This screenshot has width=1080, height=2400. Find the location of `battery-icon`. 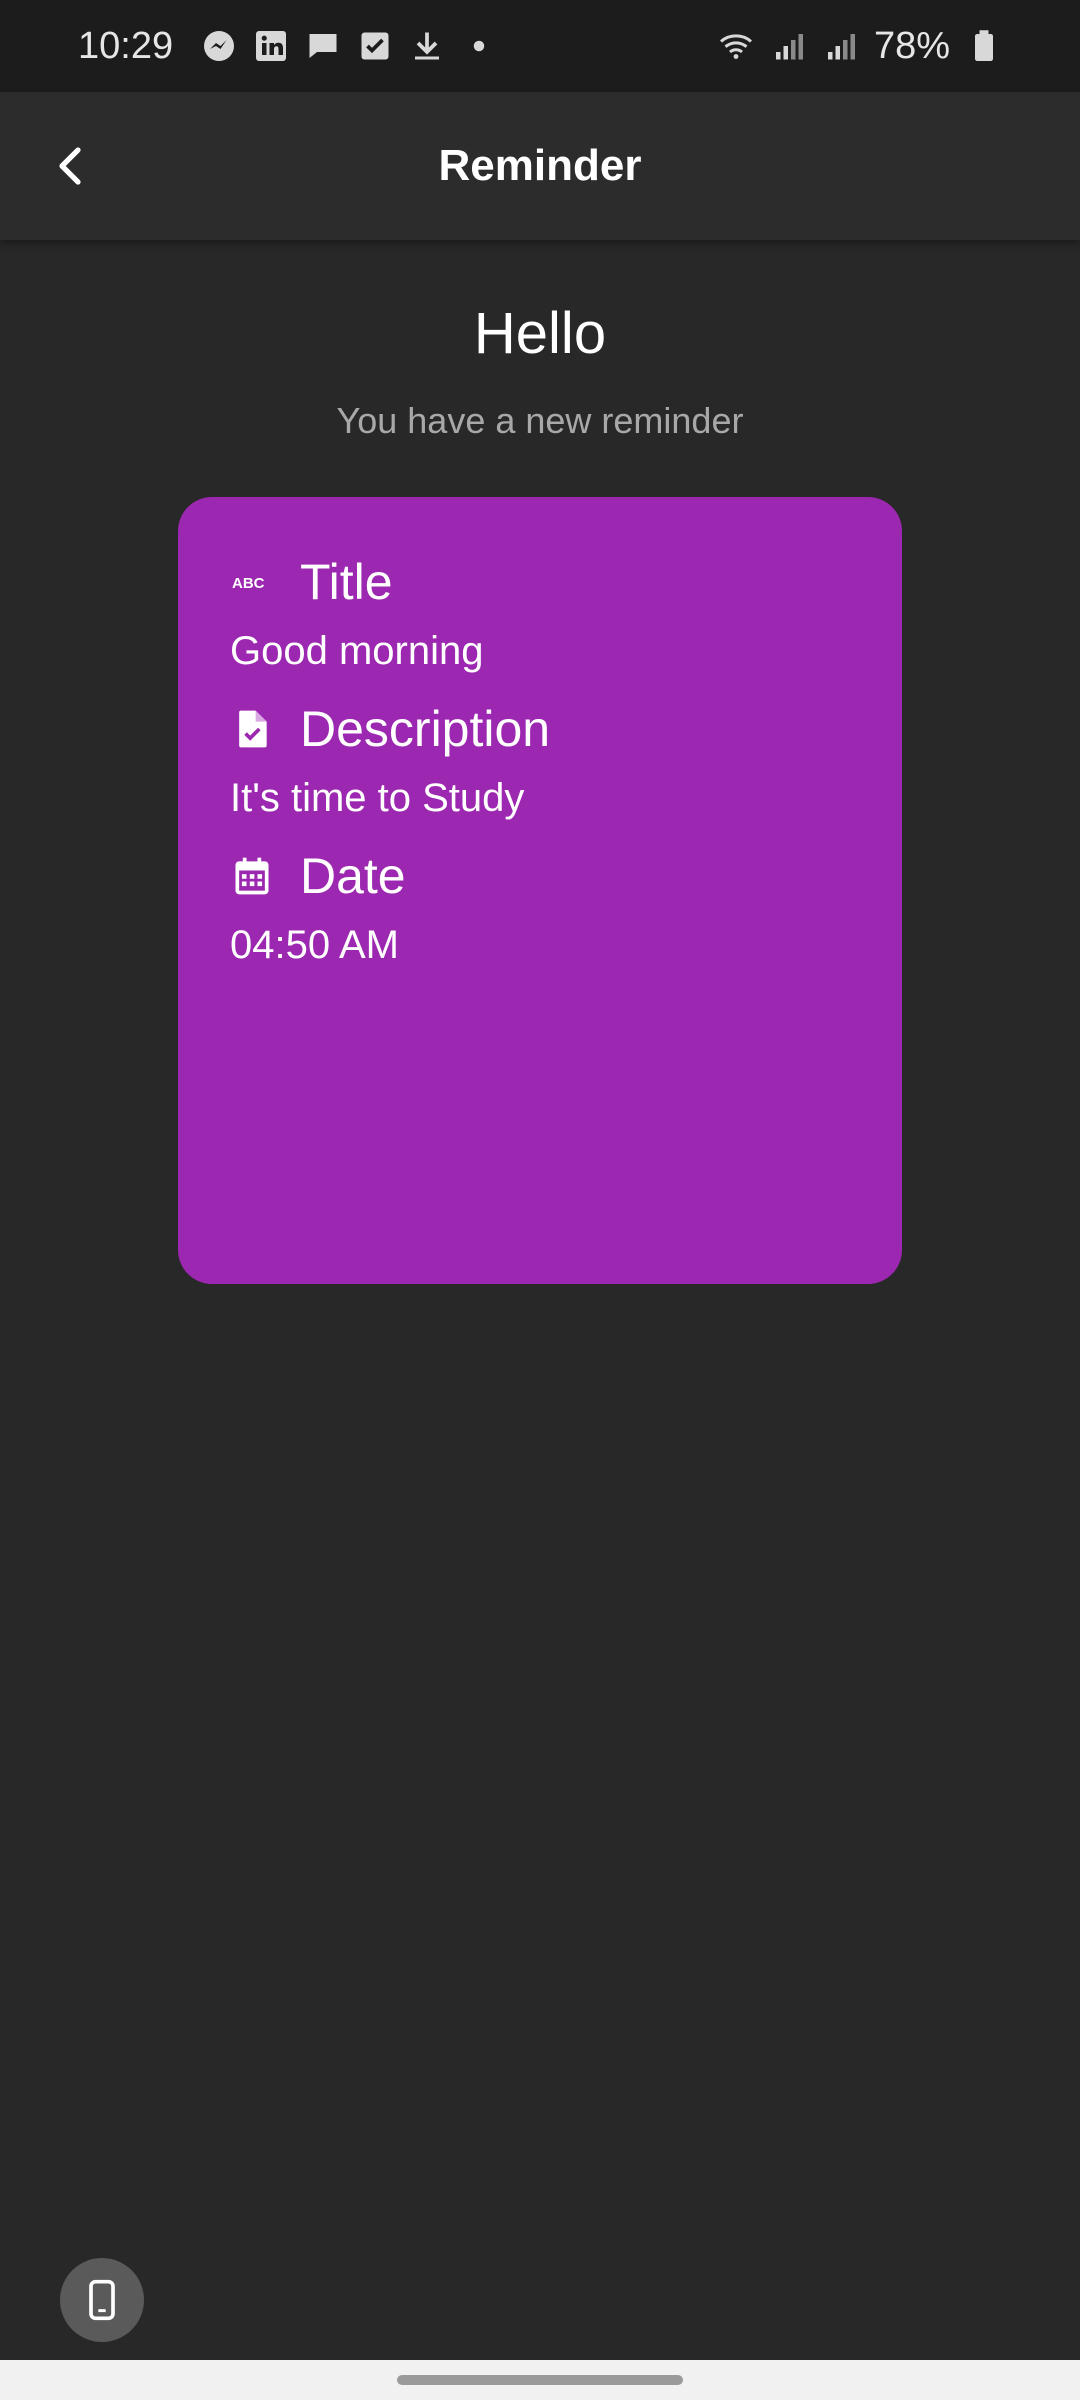

battery-icon is located at coordinates (984, 46).